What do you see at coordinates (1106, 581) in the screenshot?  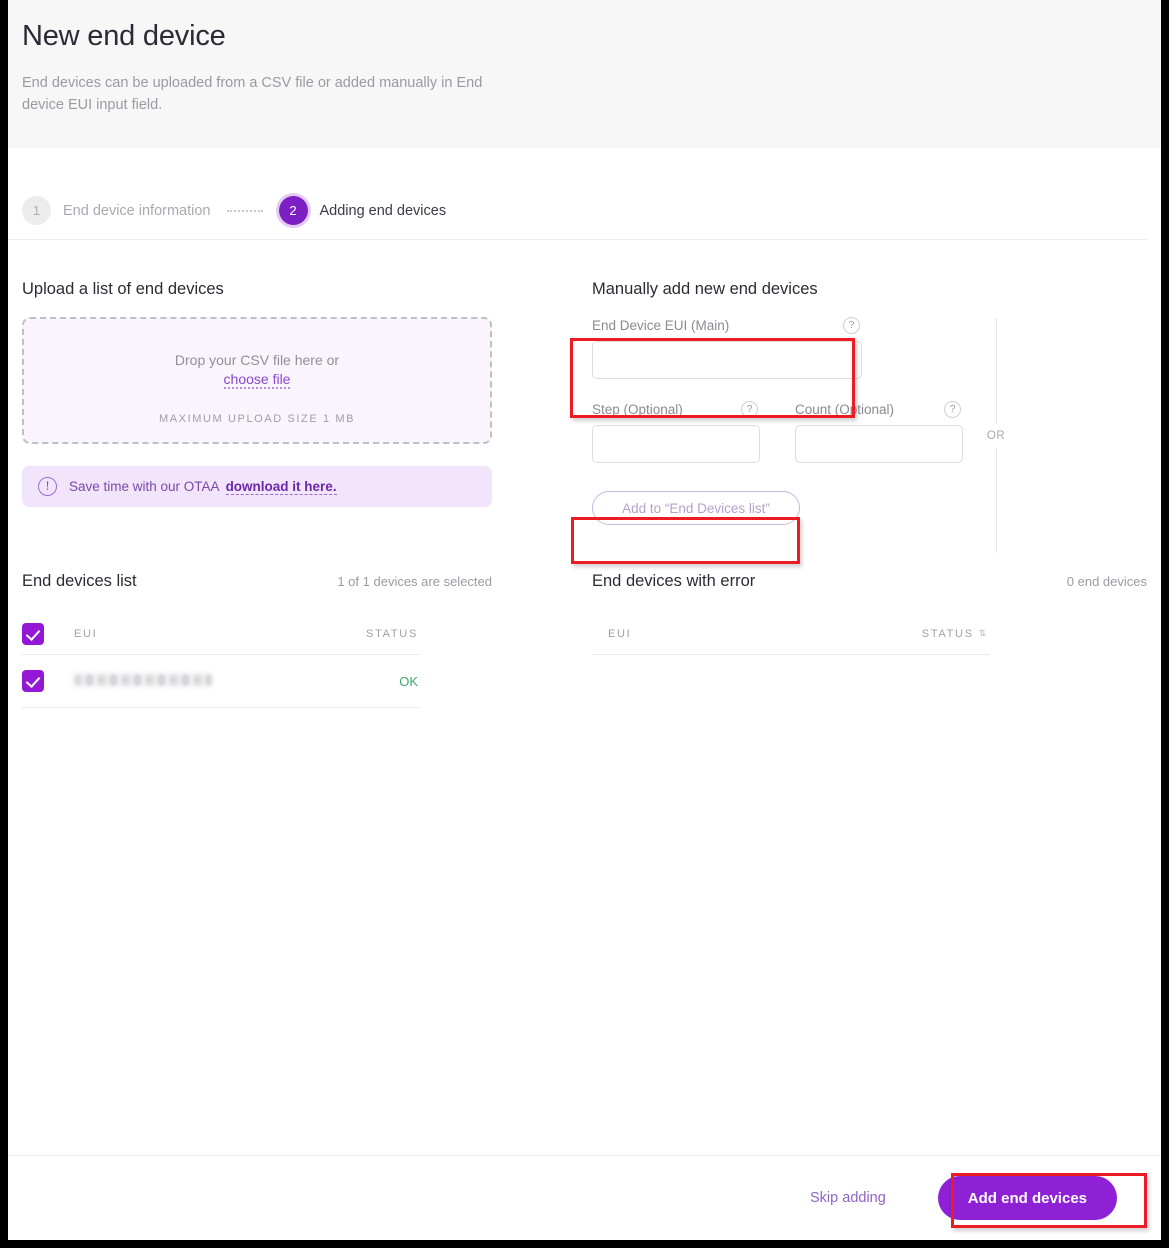 I see `error-list-meta: 0 end devices` at bounding box center [1106, 581].